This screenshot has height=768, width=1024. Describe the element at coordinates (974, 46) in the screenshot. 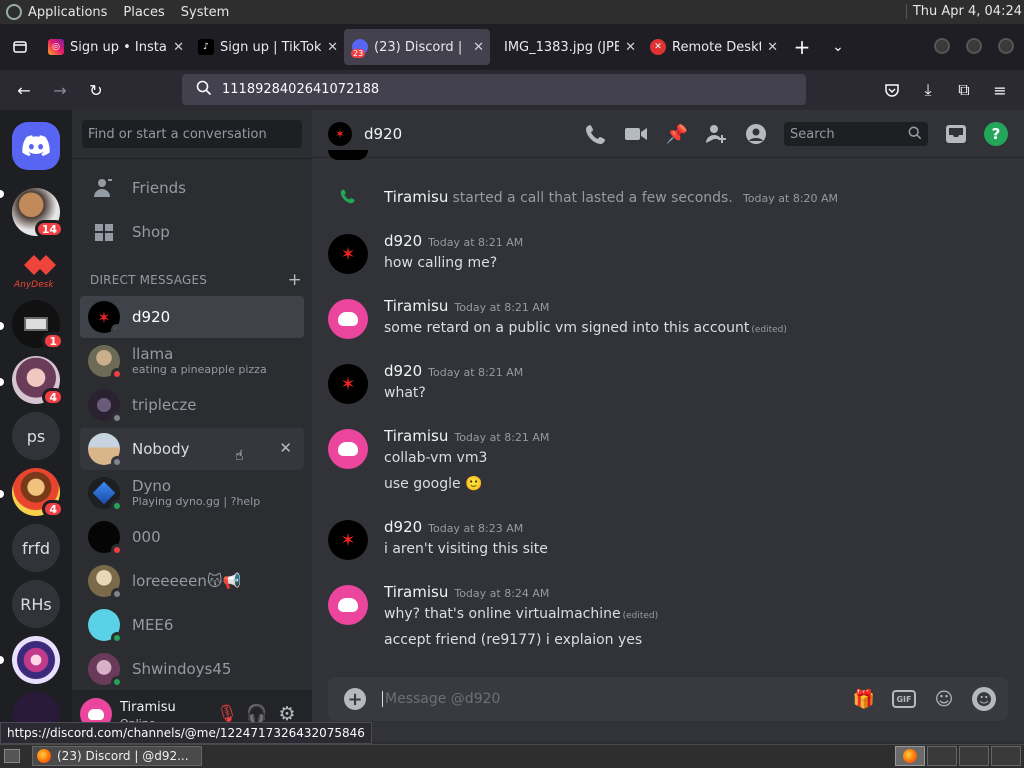

I see `maximize-icon` at that location.